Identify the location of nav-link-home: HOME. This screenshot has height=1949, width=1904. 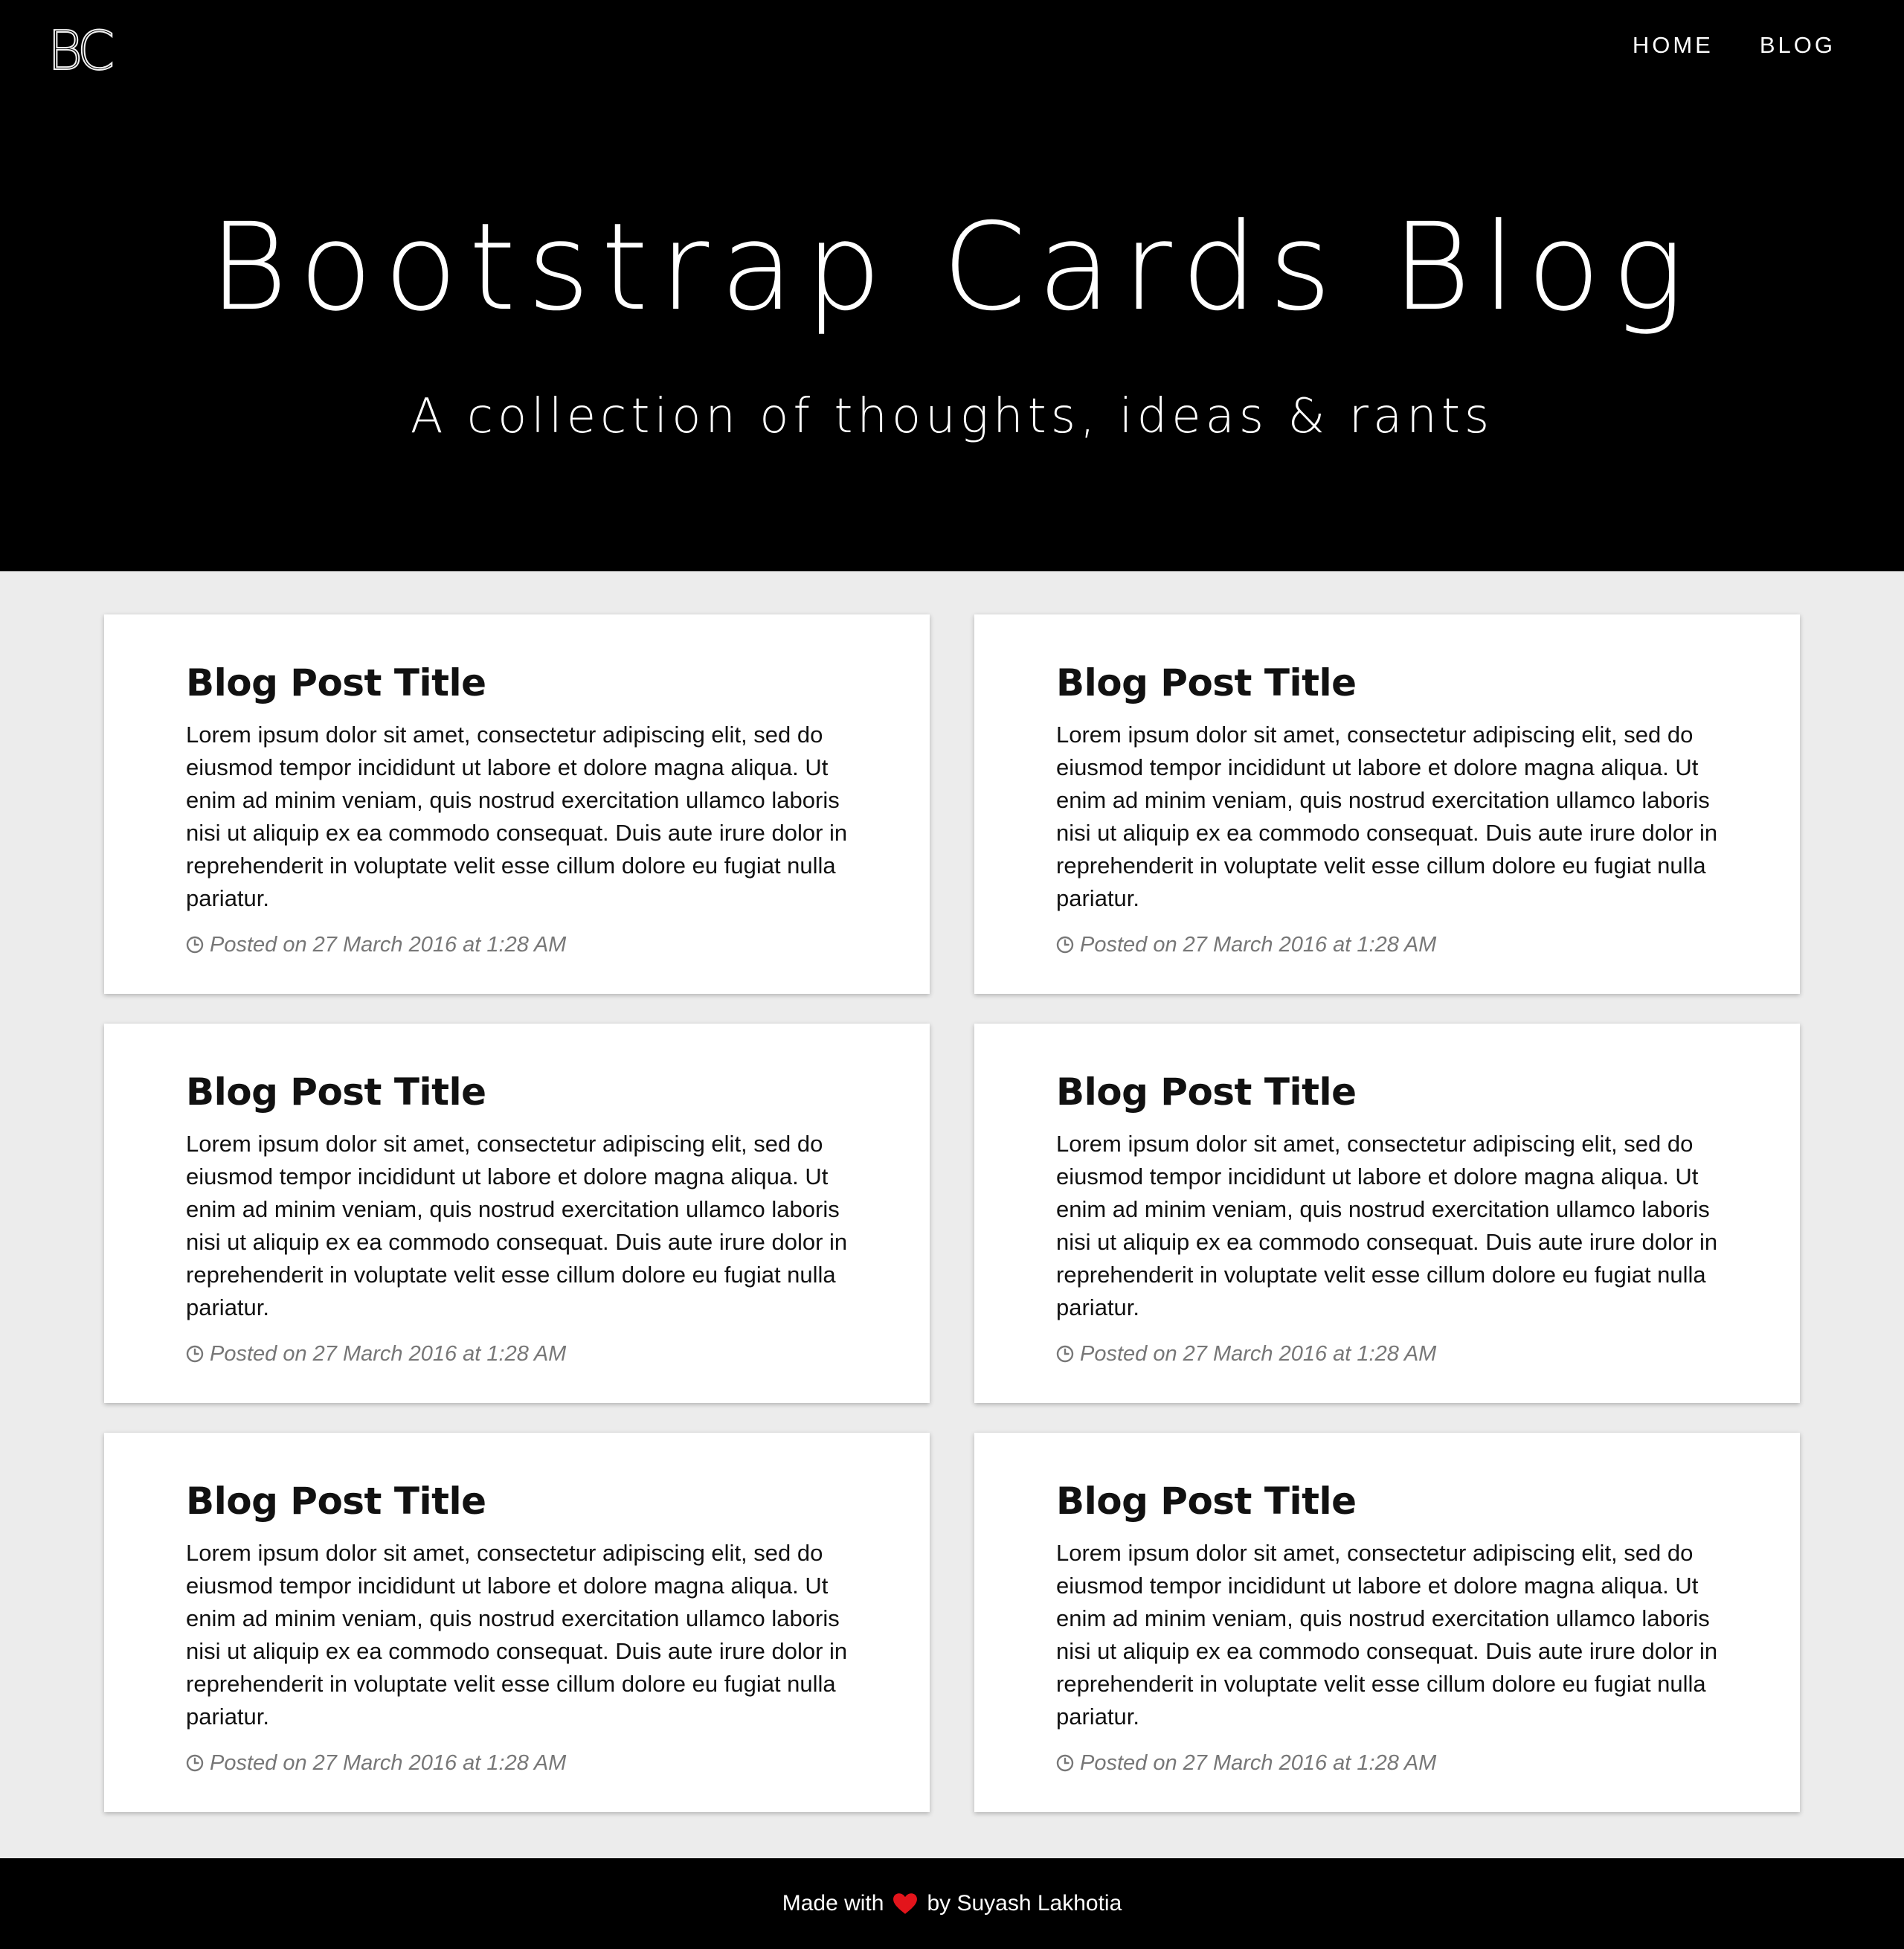
(1674, 45).